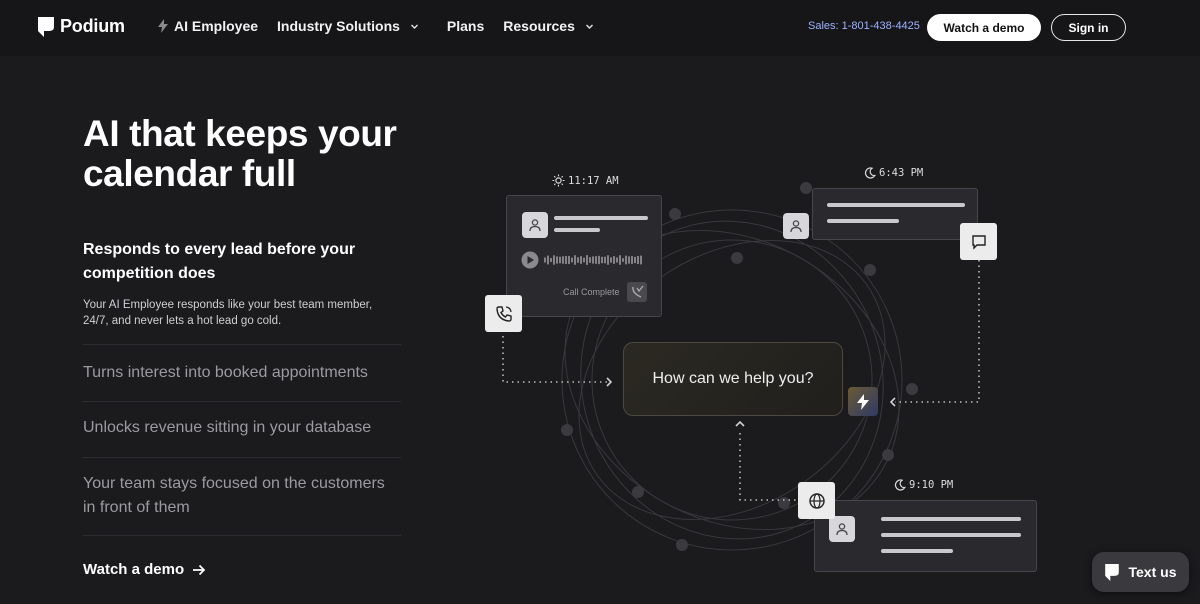 This screenshot has width=1200, height=604. What do you see at coordinates (216, 26) in the screenshot?
I see `nav-ai-employee-label: AI Employee` at bounding box center [216, 26].